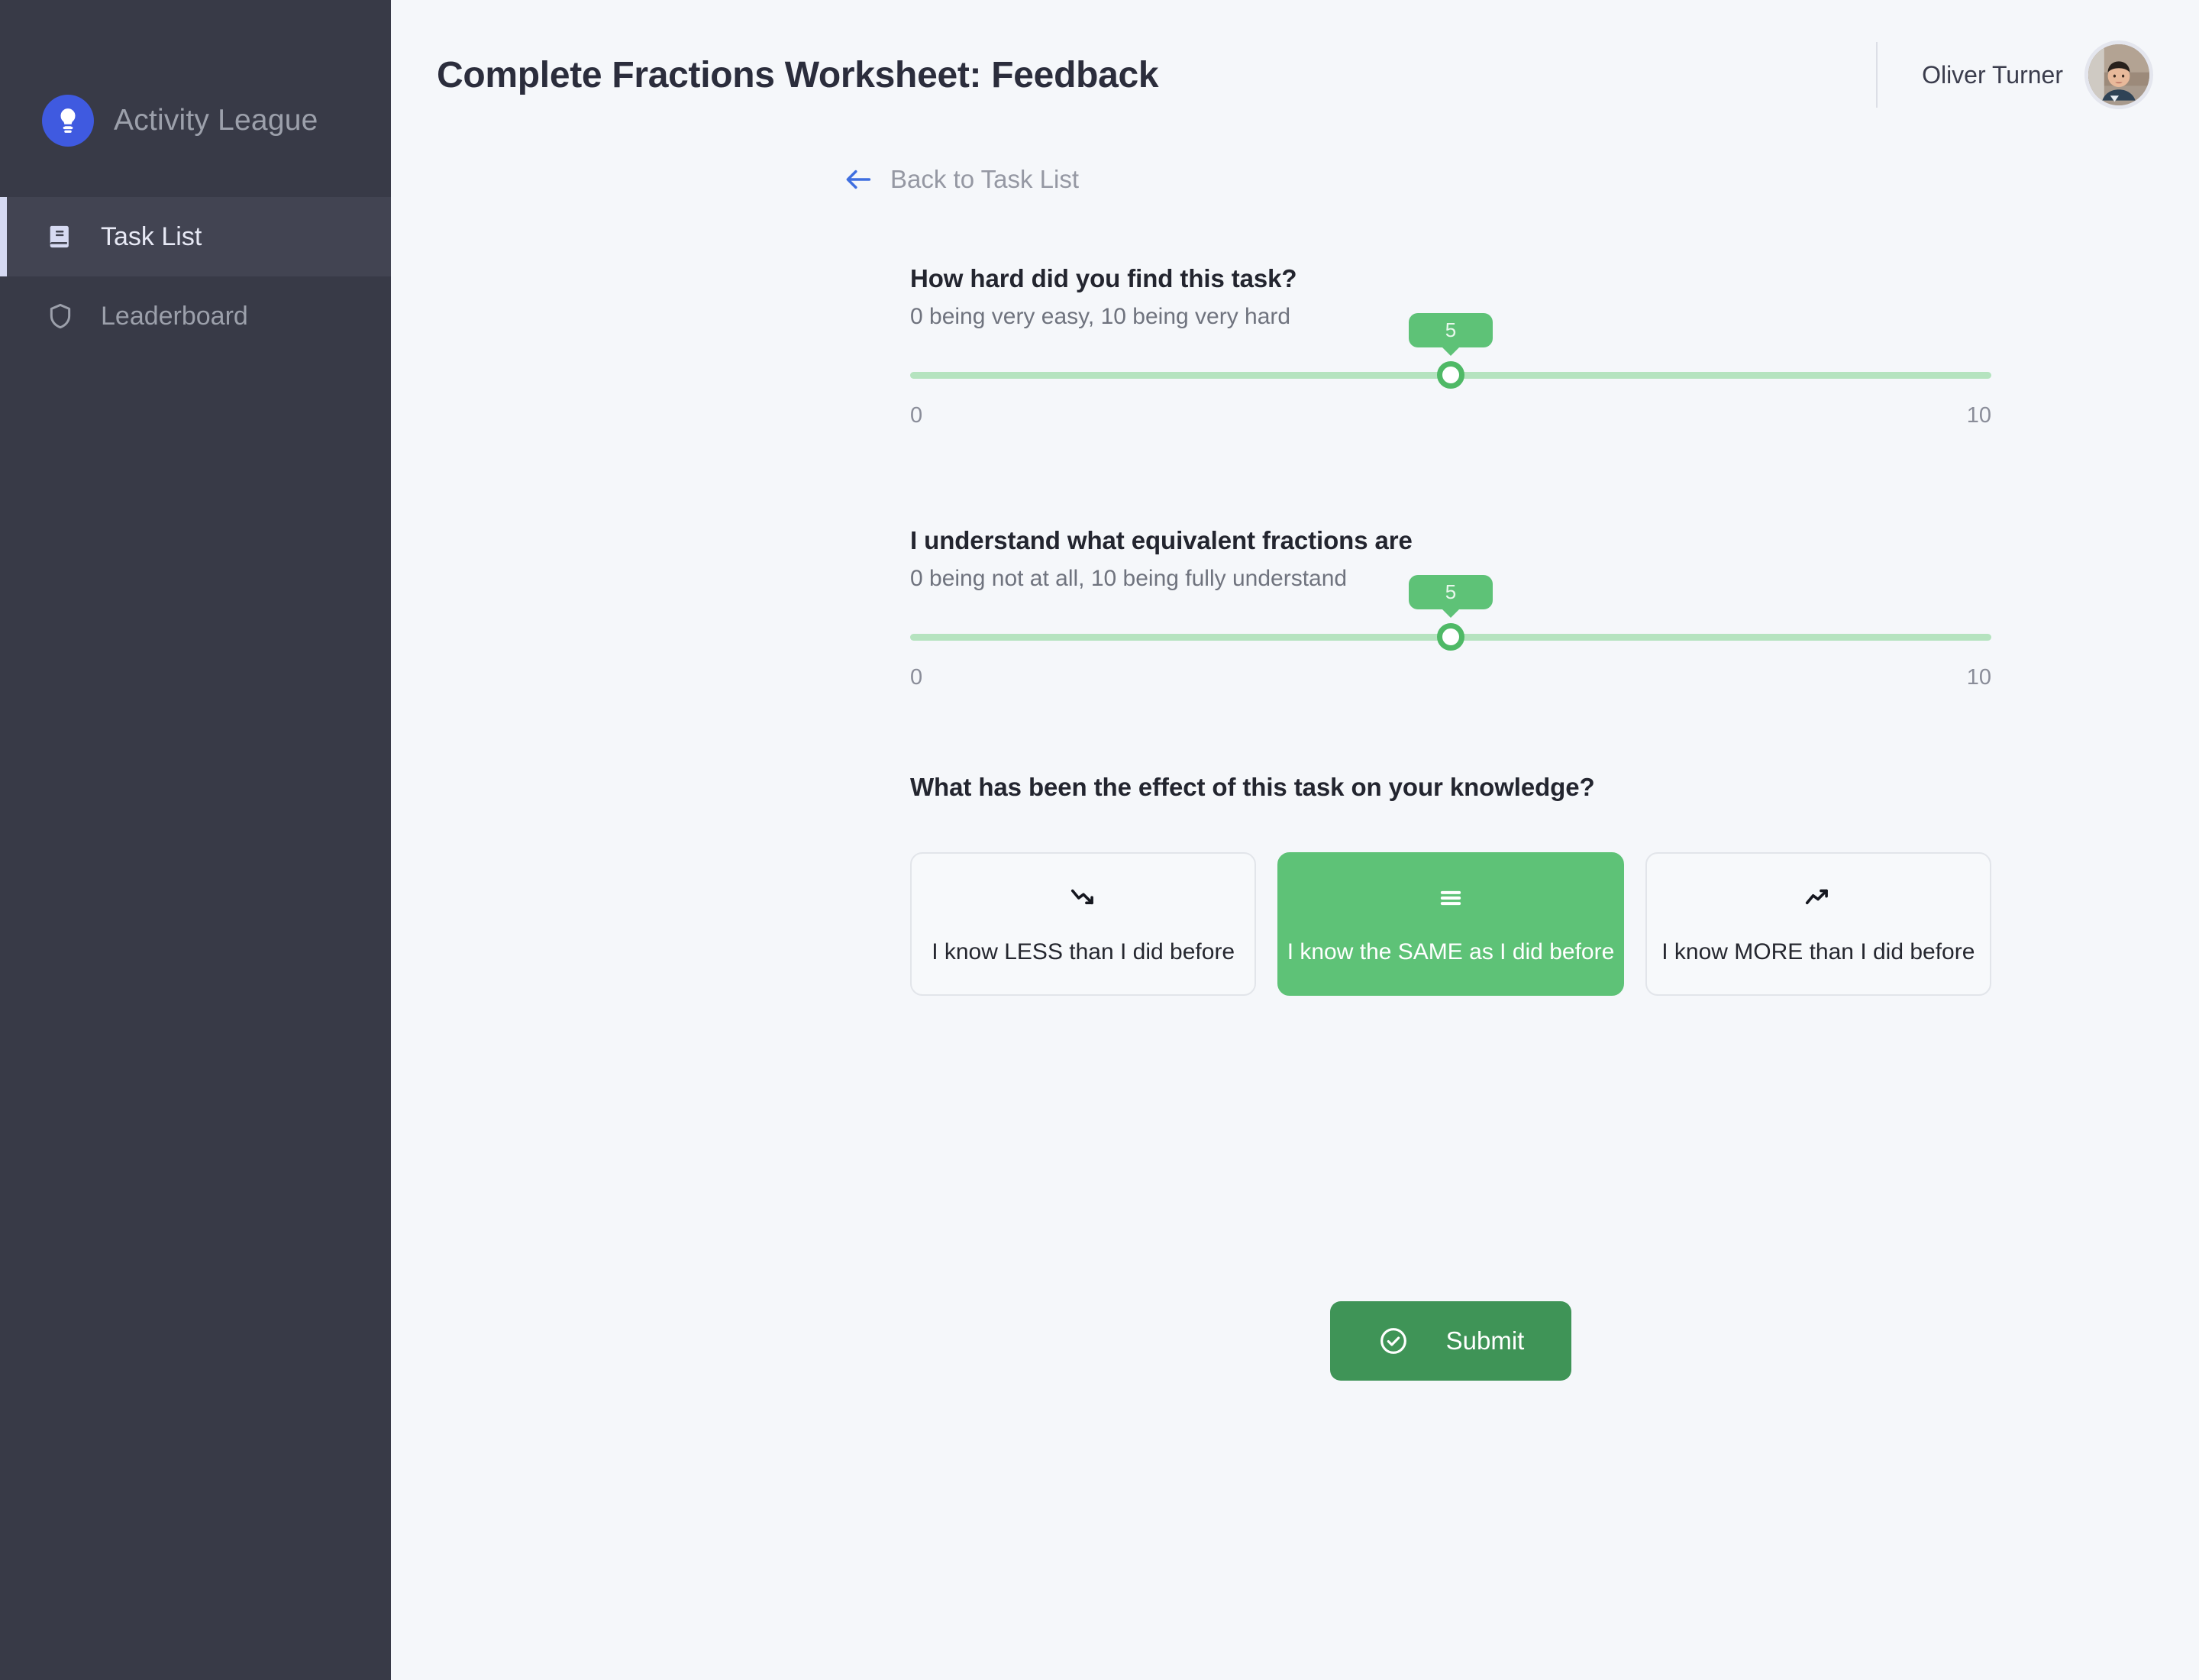 The height and width of the screenshot is (1680, 2199). Describe the element at coordinates (1295, 180) in the screenshot. I see `back-row: Back to Task List` at that location.